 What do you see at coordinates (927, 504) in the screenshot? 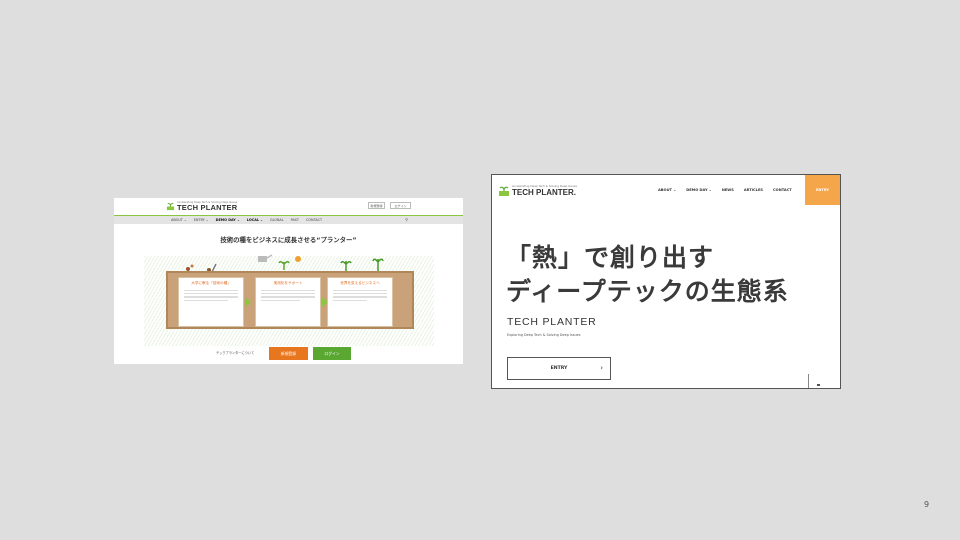
I see `slide-page-number: 9` at bounding box center [927, 504].